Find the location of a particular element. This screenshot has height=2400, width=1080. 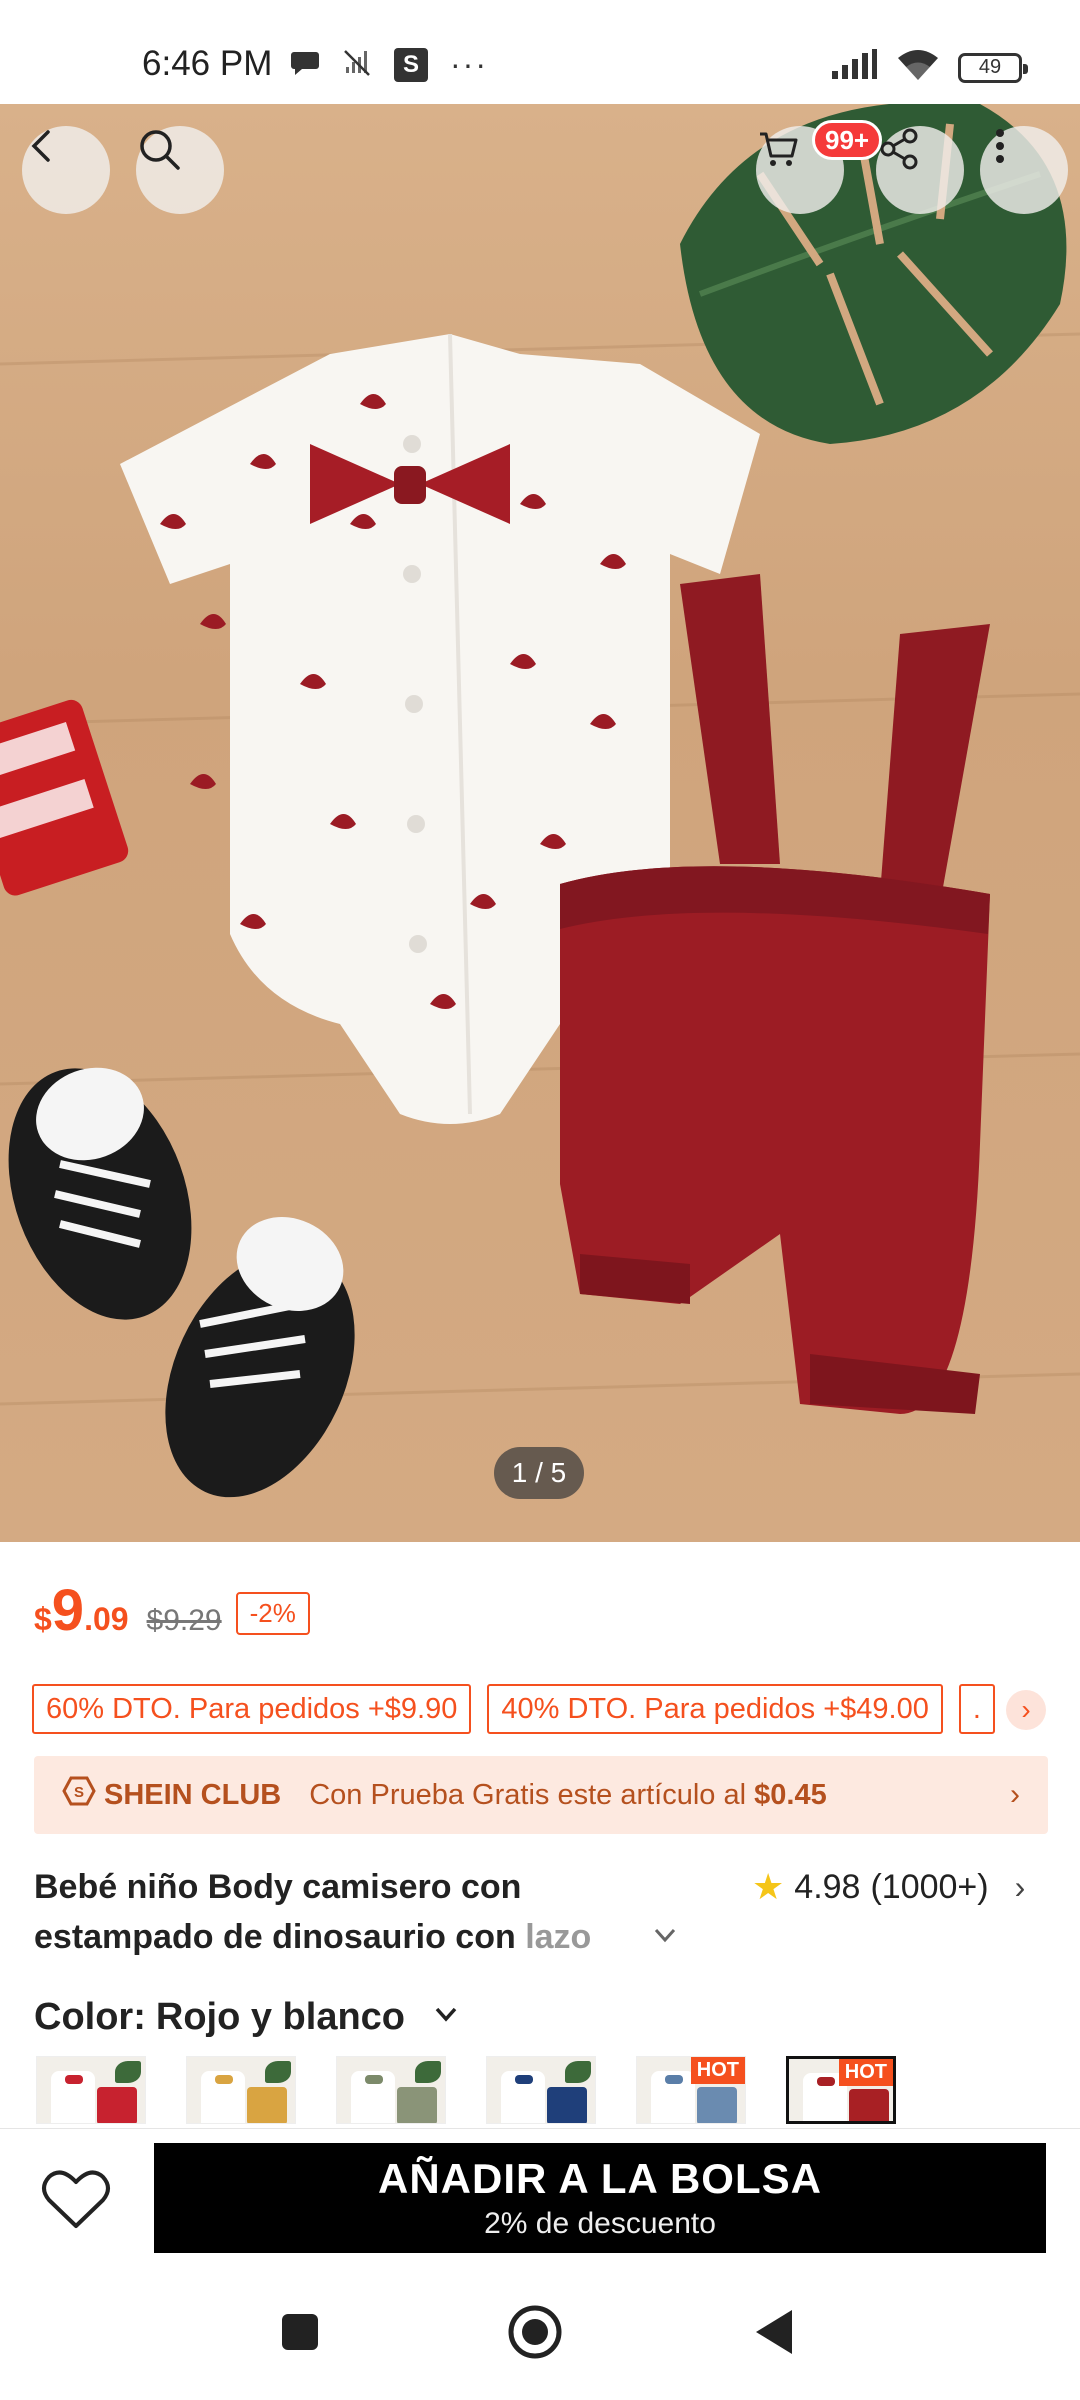

cart-button: 99+ is located at coordinates (819, 167).